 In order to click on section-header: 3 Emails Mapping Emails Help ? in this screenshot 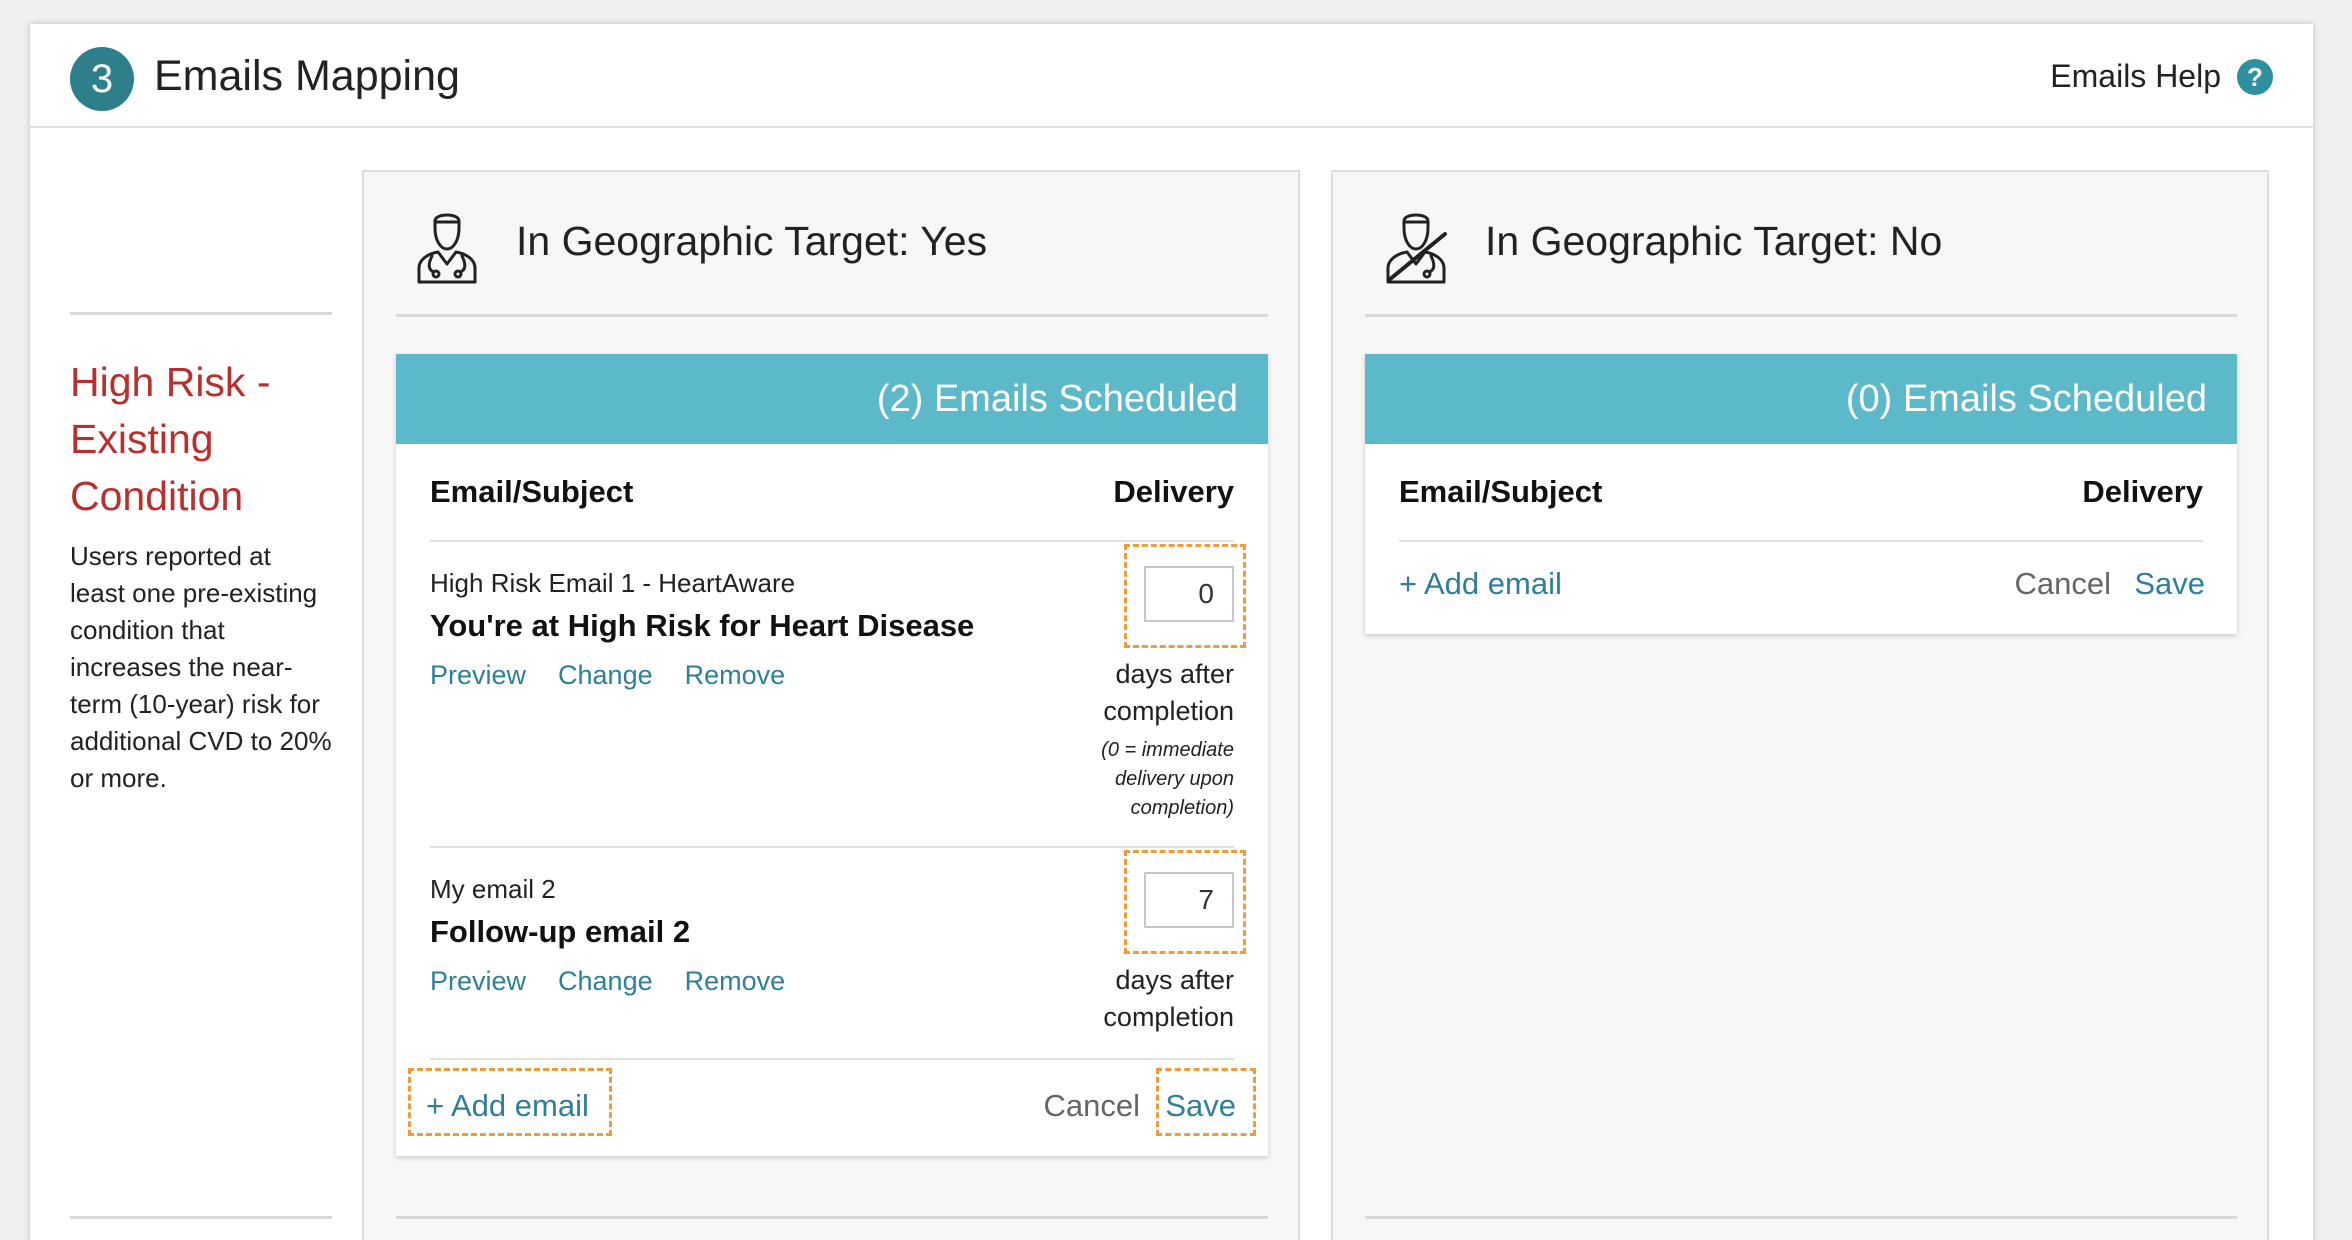, I will do `click(1171, 76)`.